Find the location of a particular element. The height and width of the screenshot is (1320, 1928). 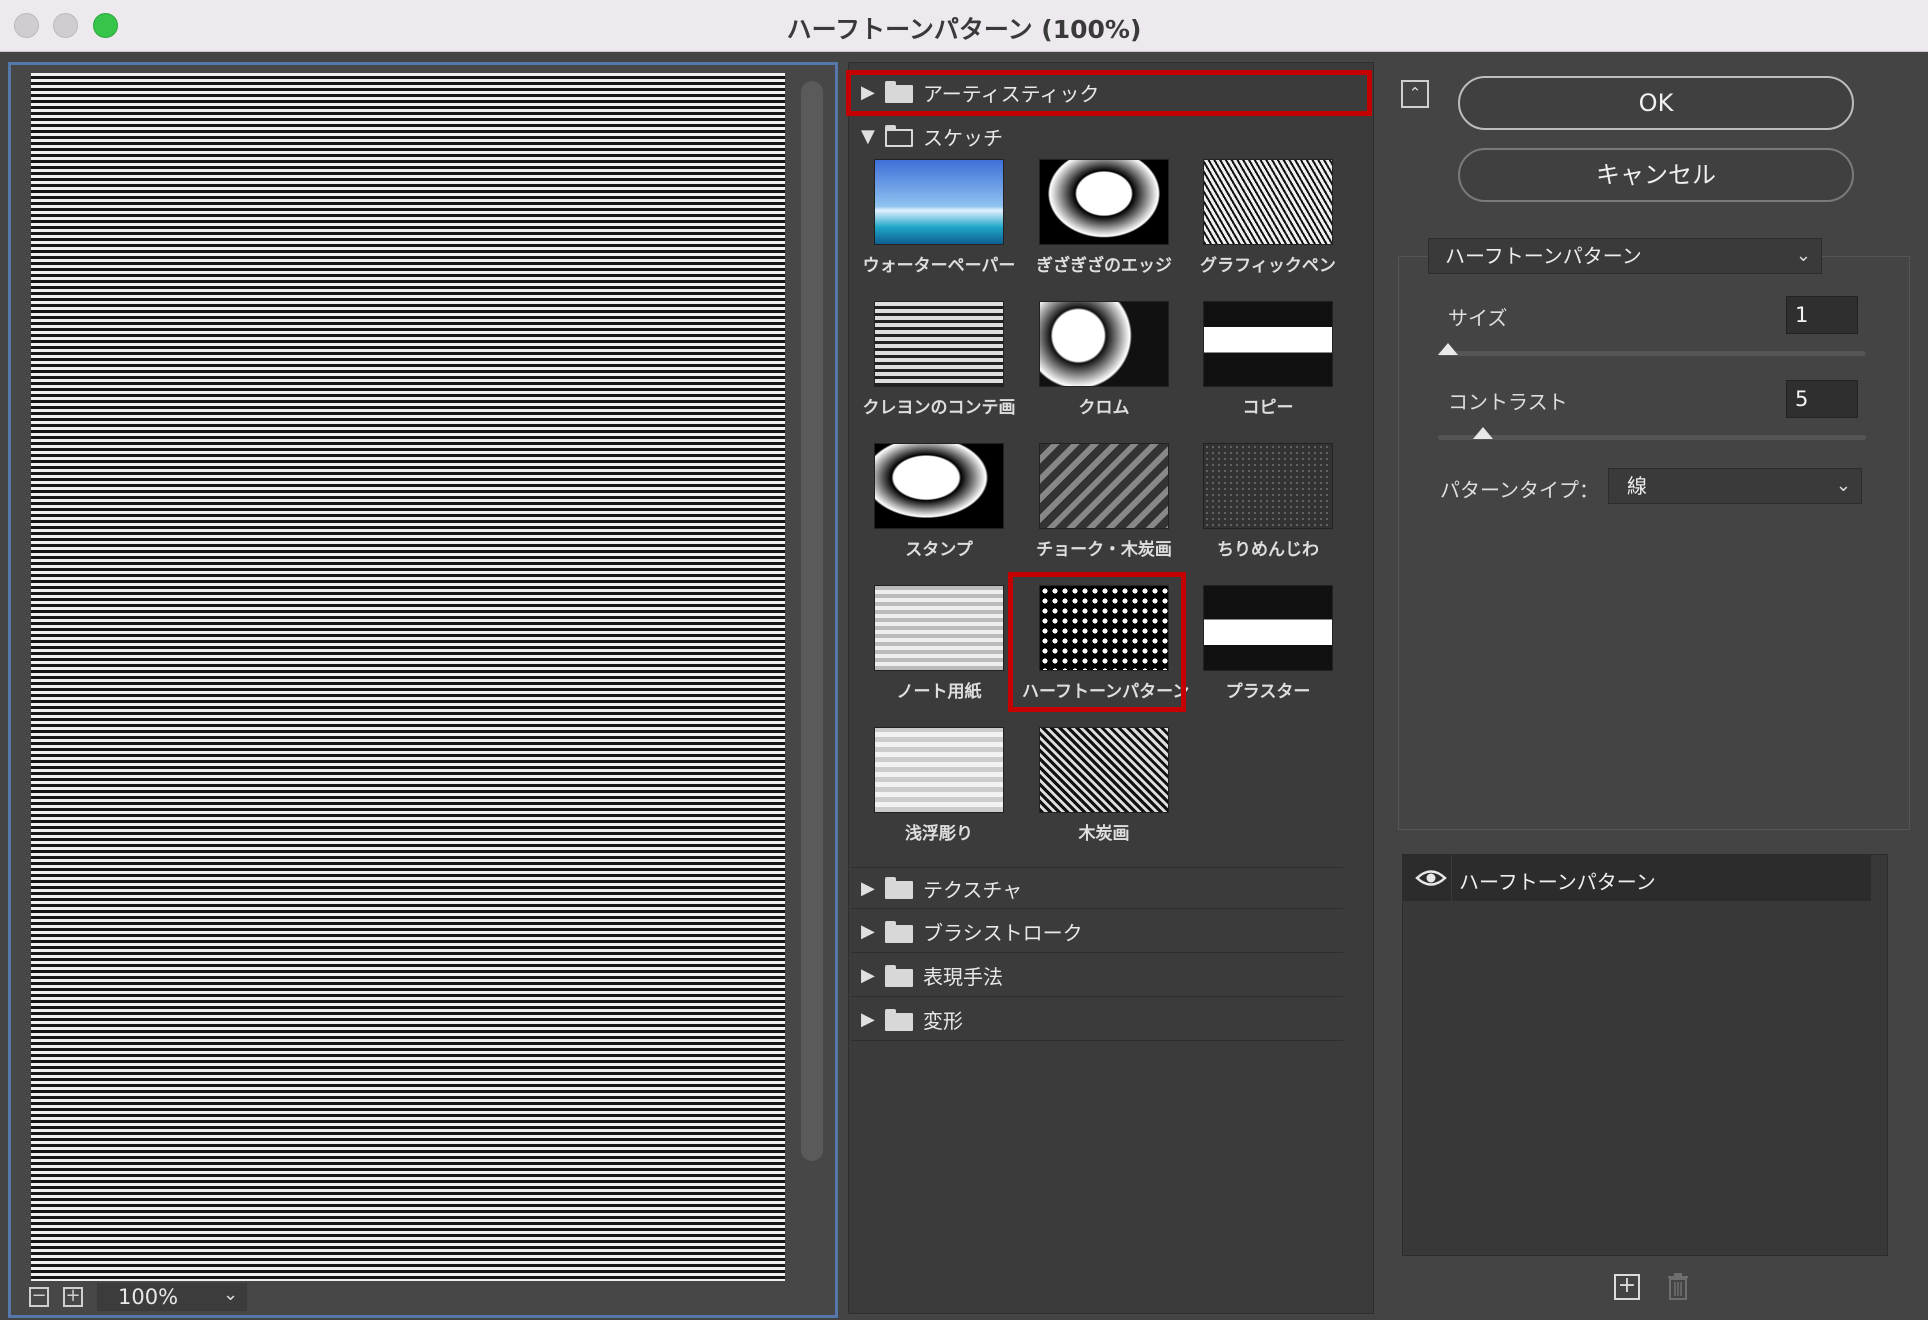

selected-filter-highlight-box is located at coordinates (1097, 642).